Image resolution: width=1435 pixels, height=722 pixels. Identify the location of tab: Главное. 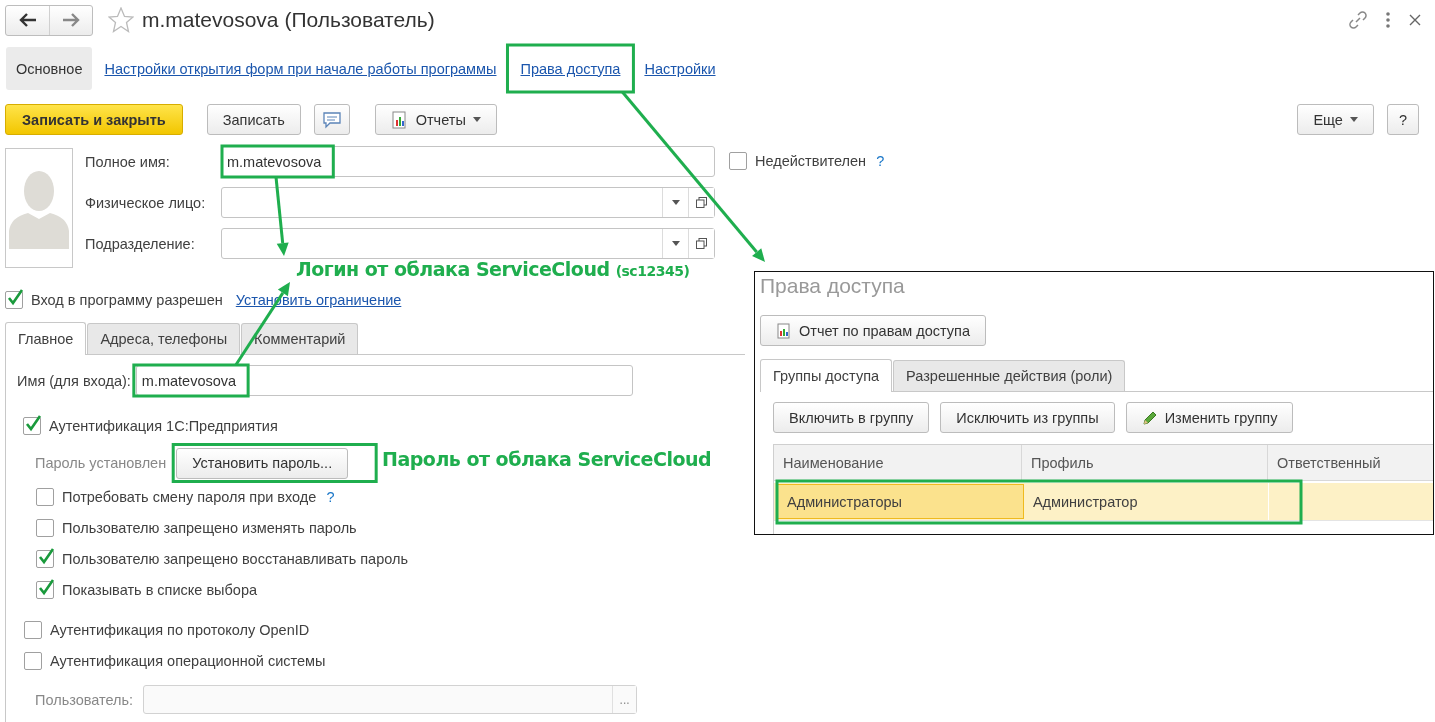
(46, 338).